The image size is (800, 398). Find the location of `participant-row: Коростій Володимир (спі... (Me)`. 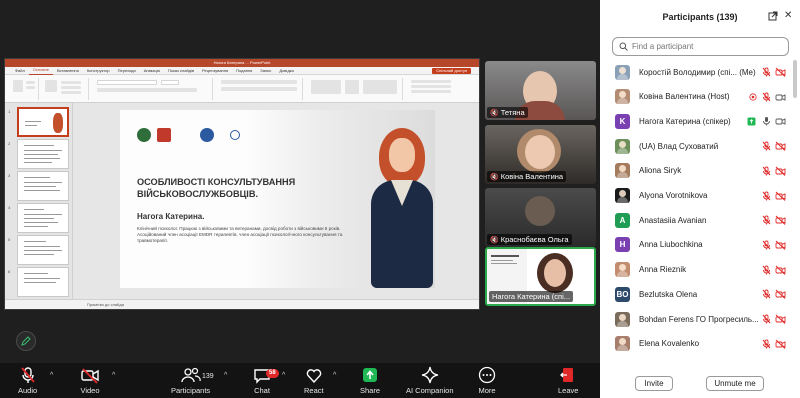

participant-row: Коростій Володимир (спі... (Me) is located at coordinates (696, 72).